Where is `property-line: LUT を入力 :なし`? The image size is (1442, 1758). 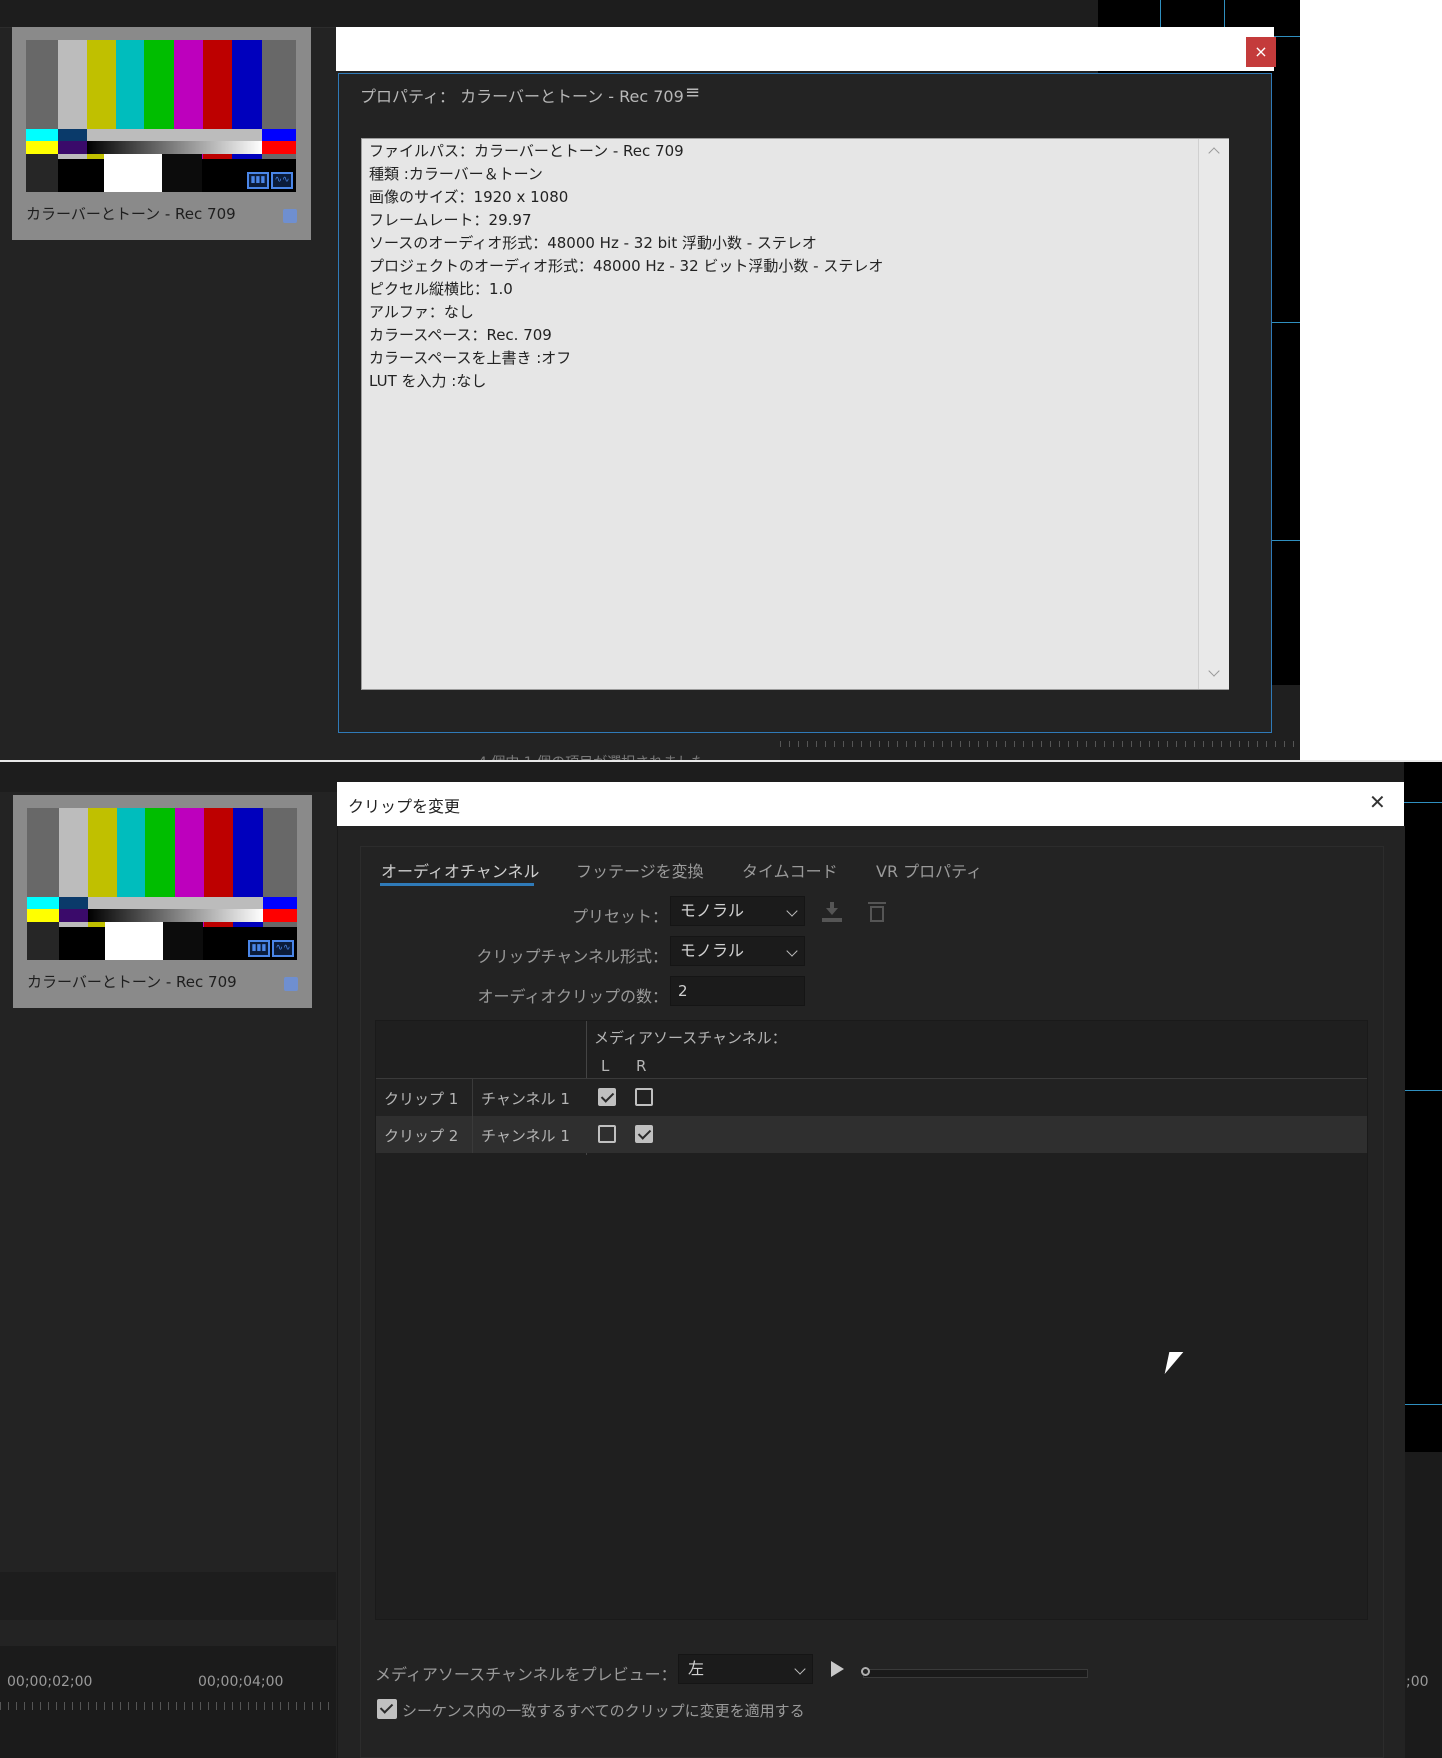 property-line: LUT を入力 :なし is located at coordinates (428, 381).